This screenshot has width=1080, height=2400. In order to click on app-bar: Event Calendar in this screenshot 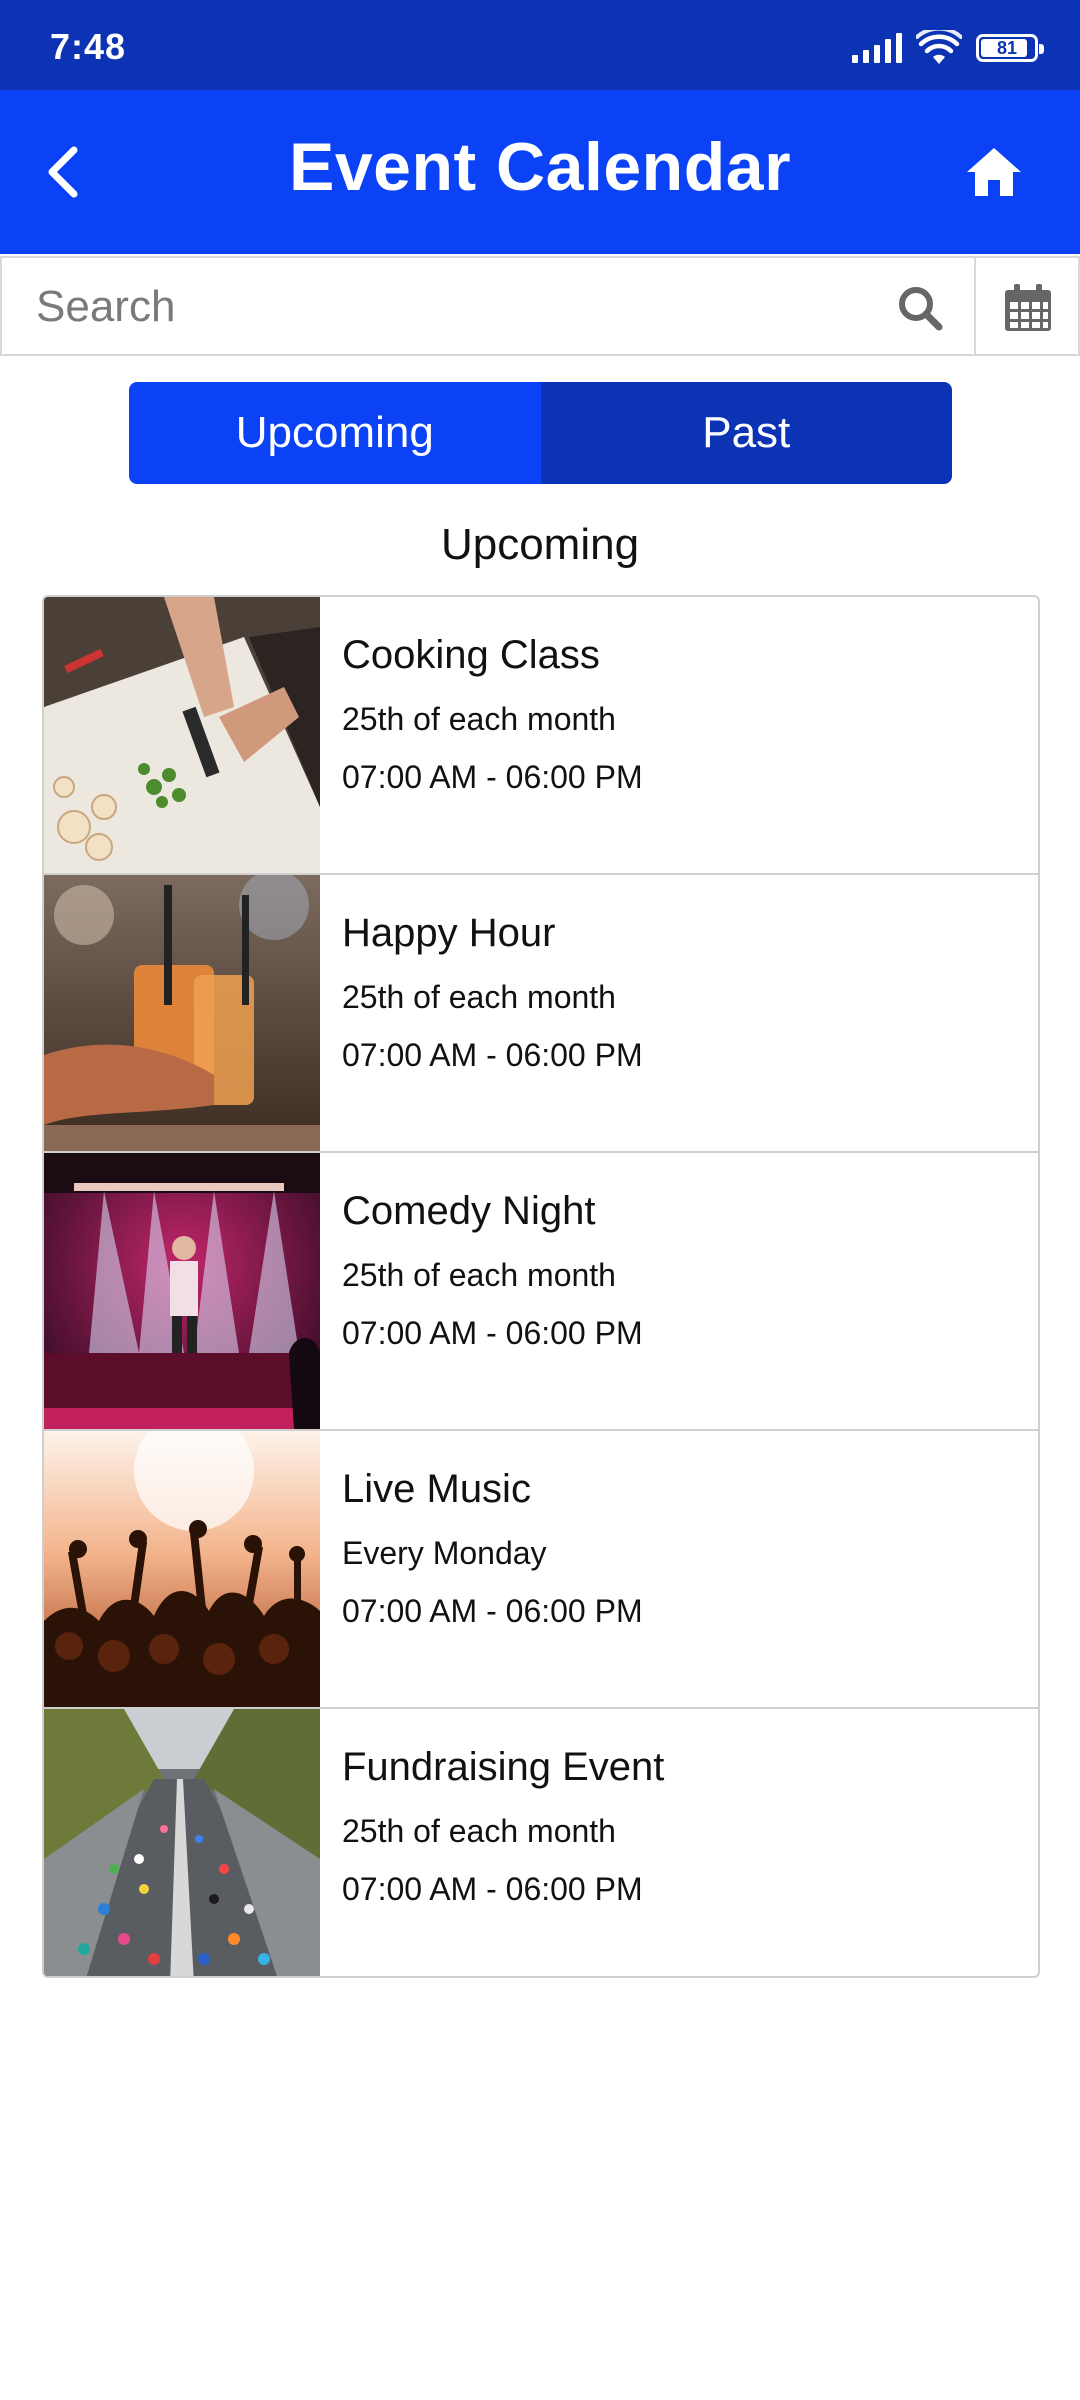, I will do `click(540, 172)`.